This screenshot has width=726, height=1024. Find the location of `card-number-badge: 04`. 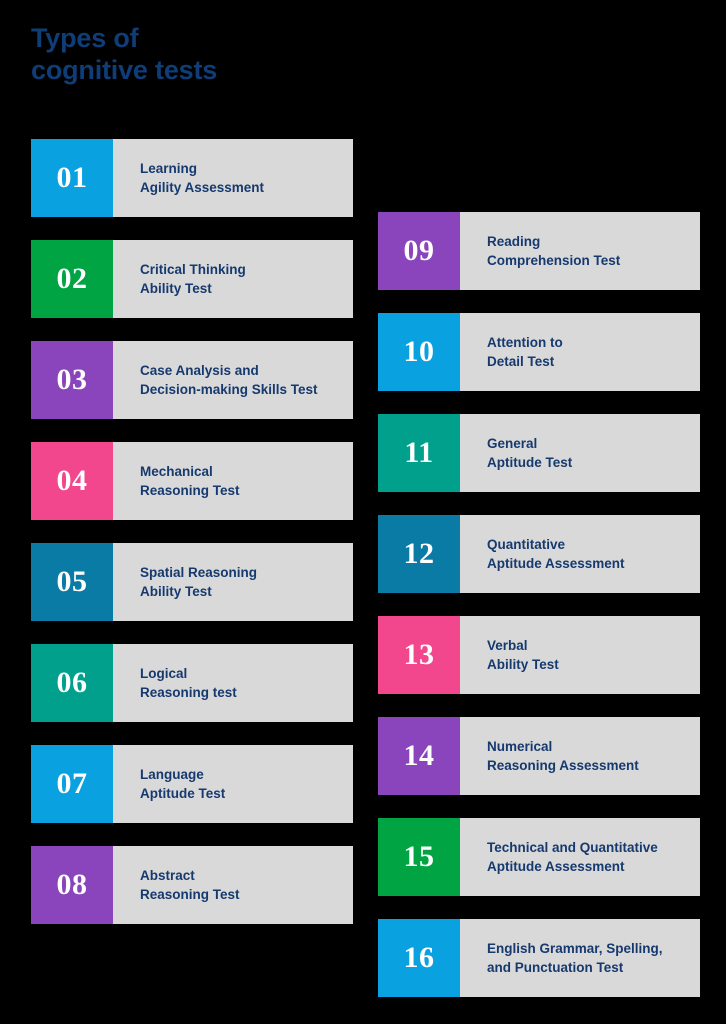

card-number-badge: 04 is located at coordinates (72, 481).